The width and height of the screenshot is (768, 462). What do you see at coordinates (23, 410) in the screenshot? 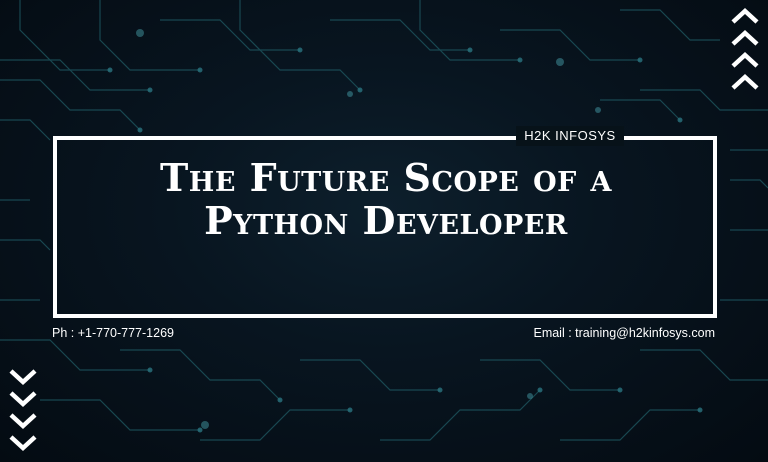
I see `chevron-down-stack-icon` at bounding box center [23, 410].